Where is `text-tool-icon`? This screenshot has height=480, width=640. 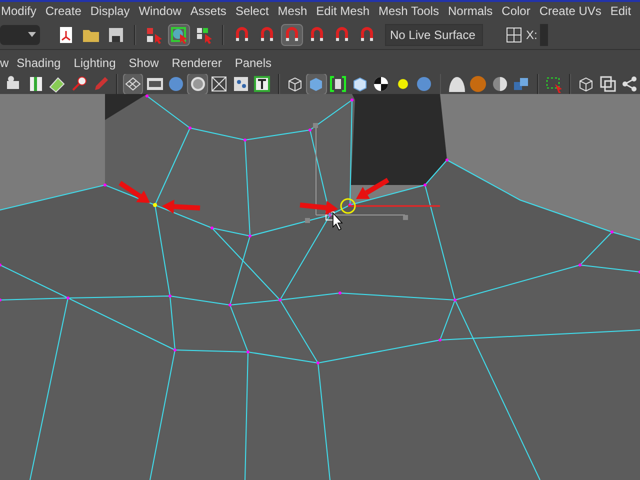
text-tool-icon is located at coordinates (262, 84).